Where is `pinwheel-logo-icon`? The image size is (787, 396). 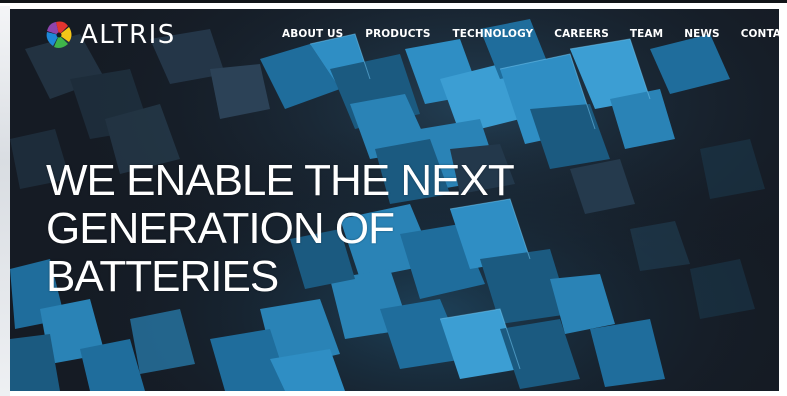 pinwheel-logo-icon is located at coordinates (59, 34).